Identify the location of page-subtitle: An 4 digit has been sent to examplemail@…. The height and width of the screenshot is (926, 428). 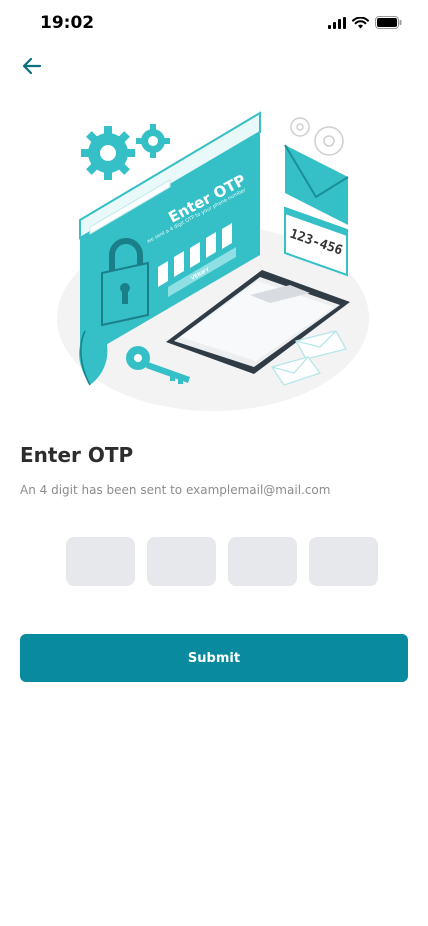
(175, 490).